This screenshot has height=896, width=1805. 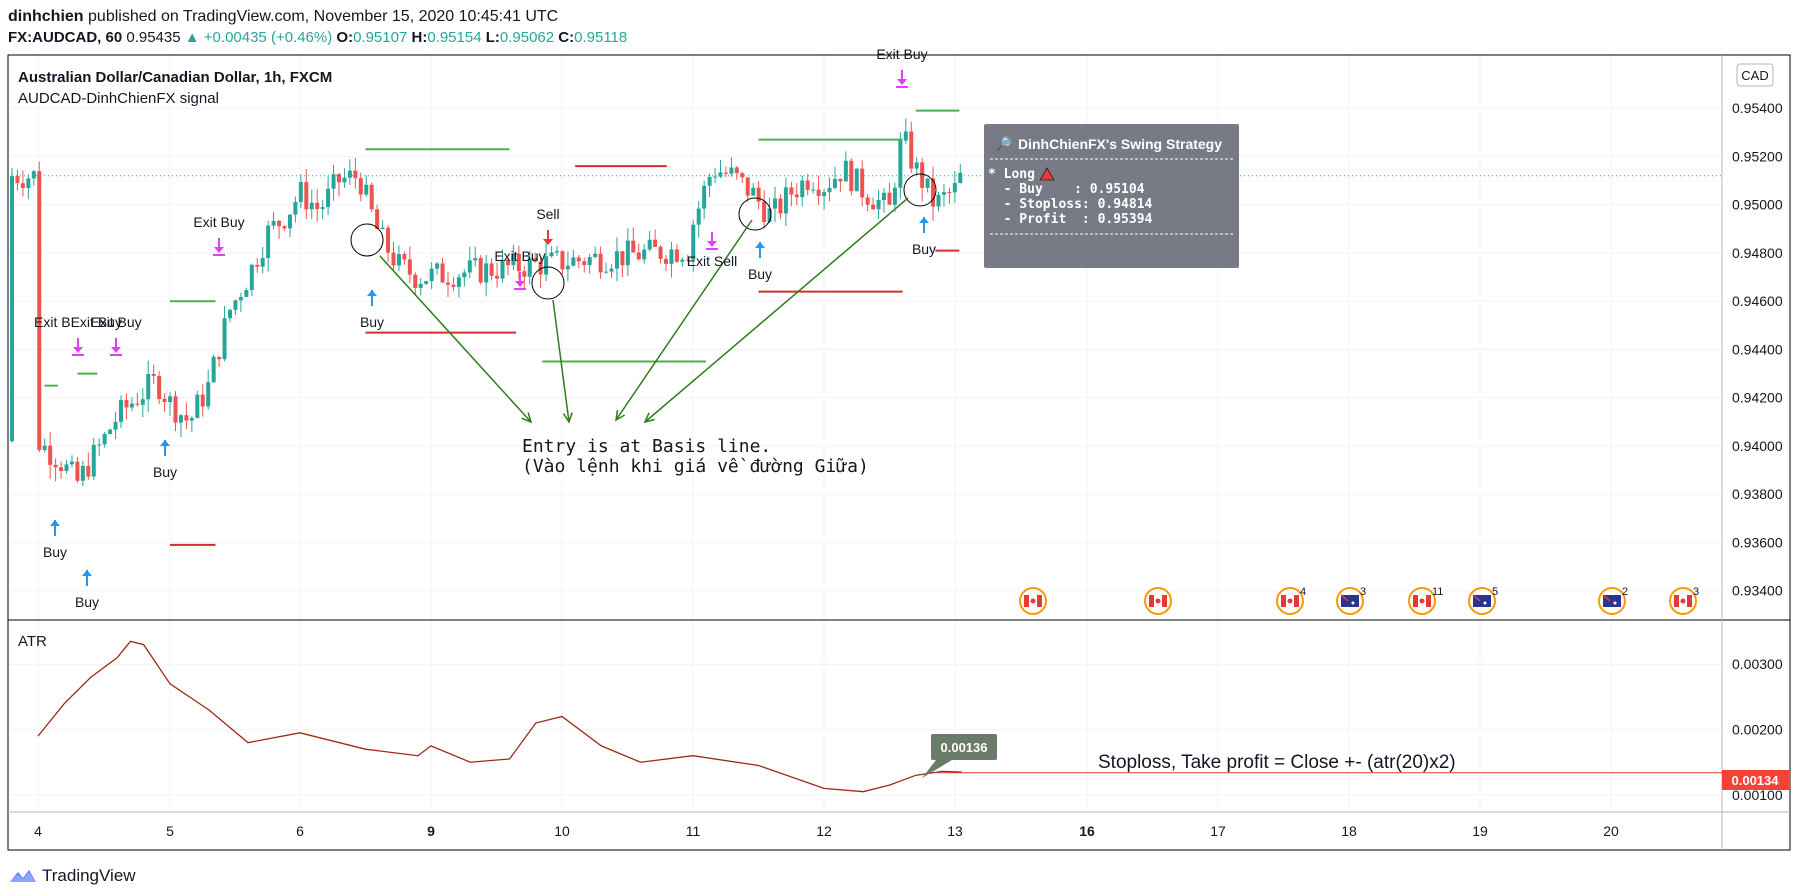 What do you see at coordinates (712, 261) in the screenshot?
I see `signal-label: Exit Sell` at bounding box center [712, 261].